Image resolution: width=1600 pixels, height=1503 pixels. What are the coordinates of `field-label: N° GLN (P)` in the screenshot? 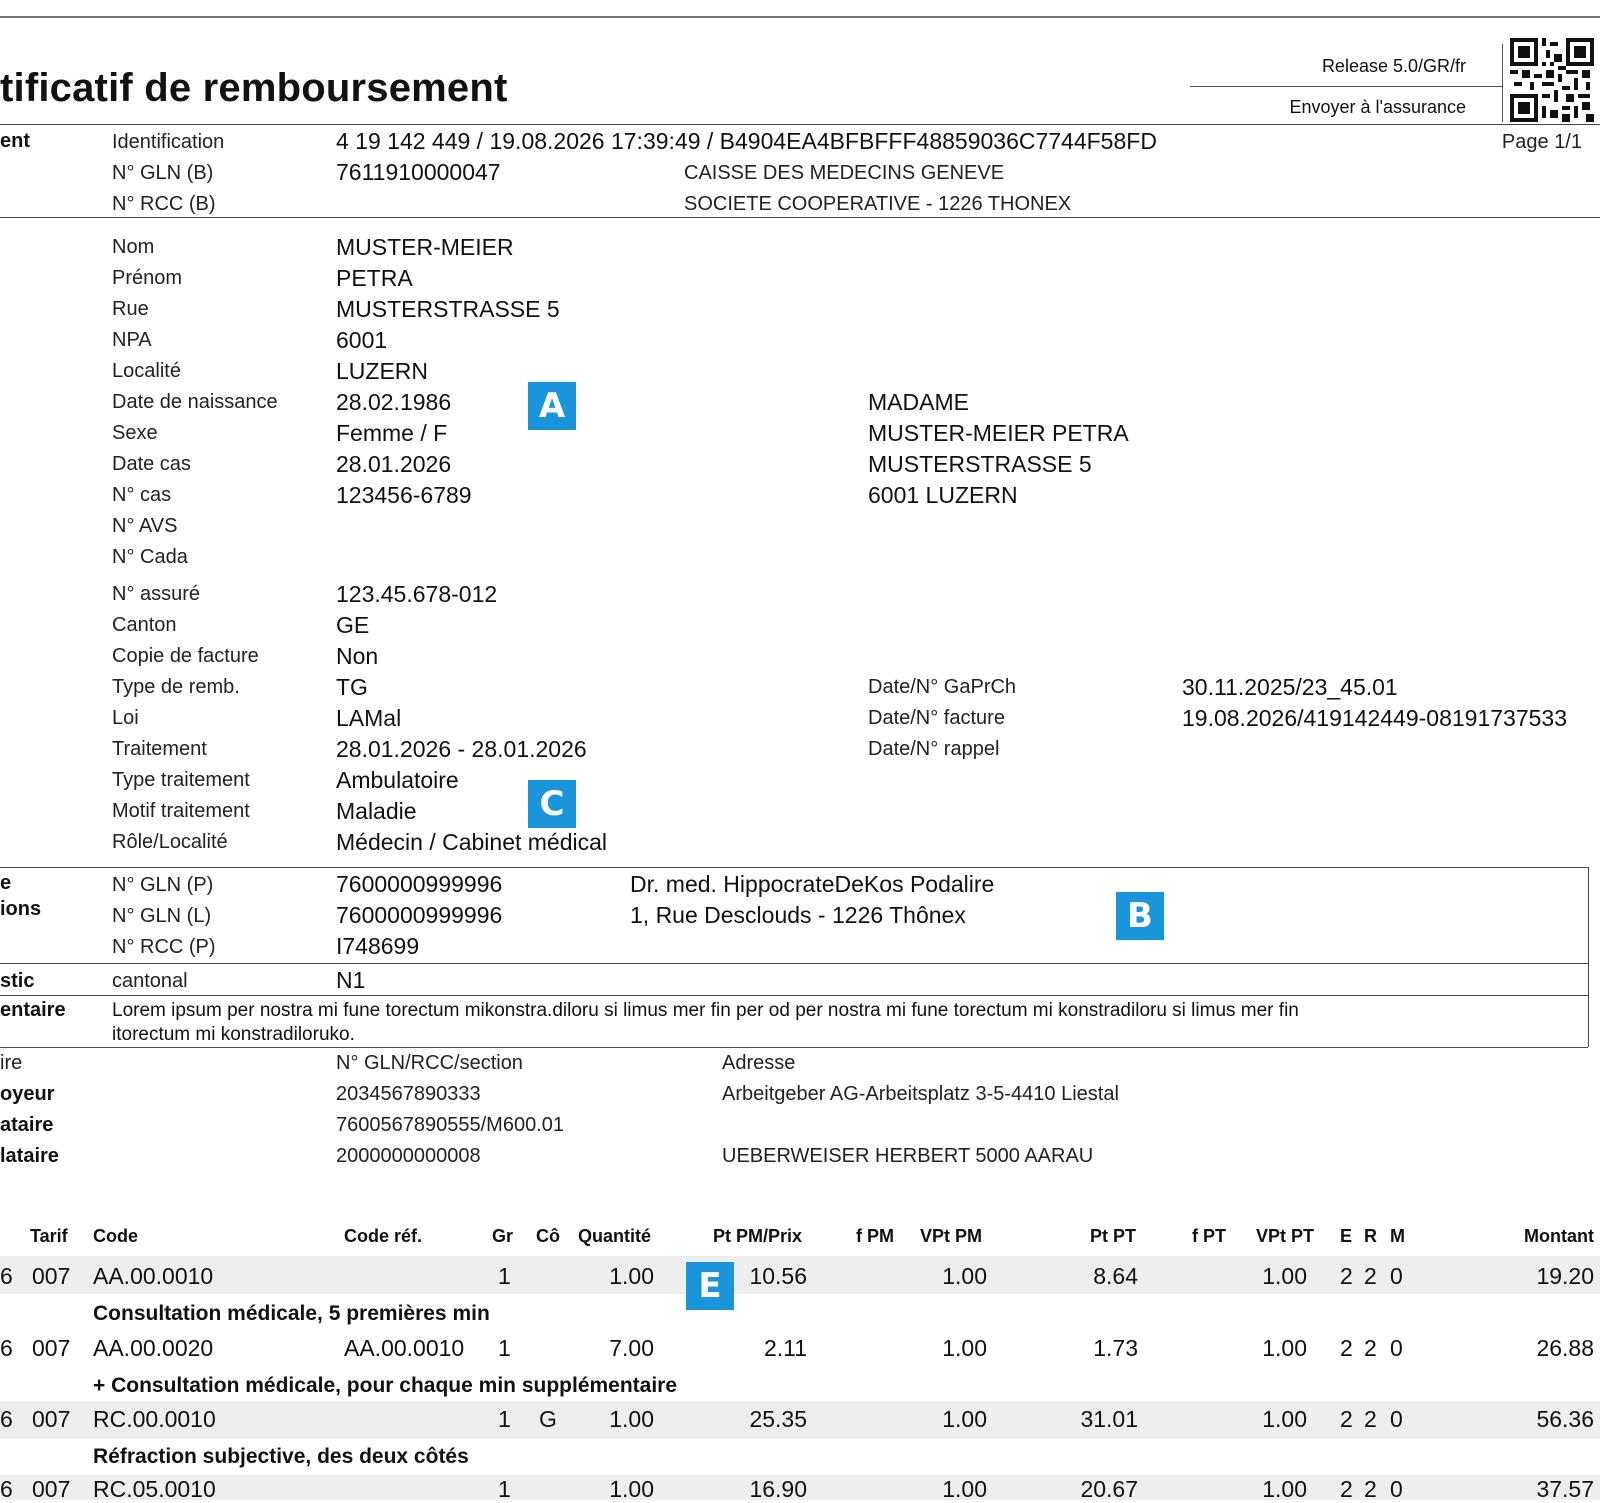 It's located at (163, 885).